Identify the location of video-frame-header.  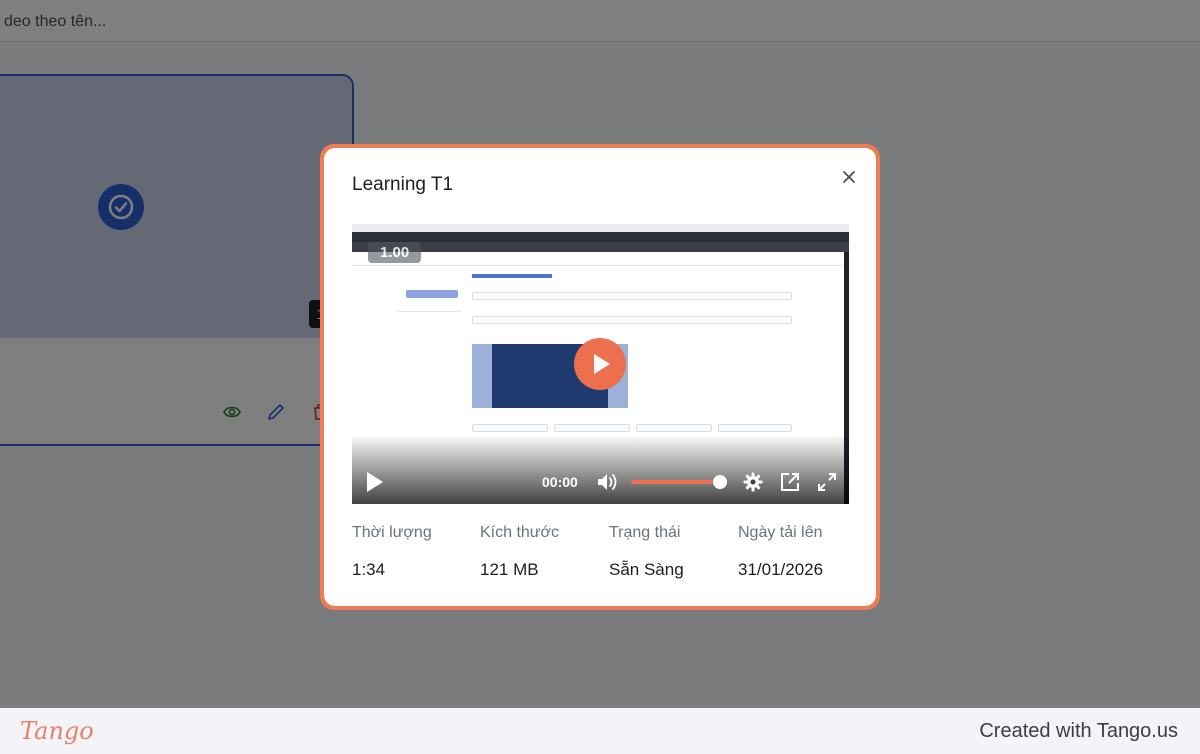
(598, 259).